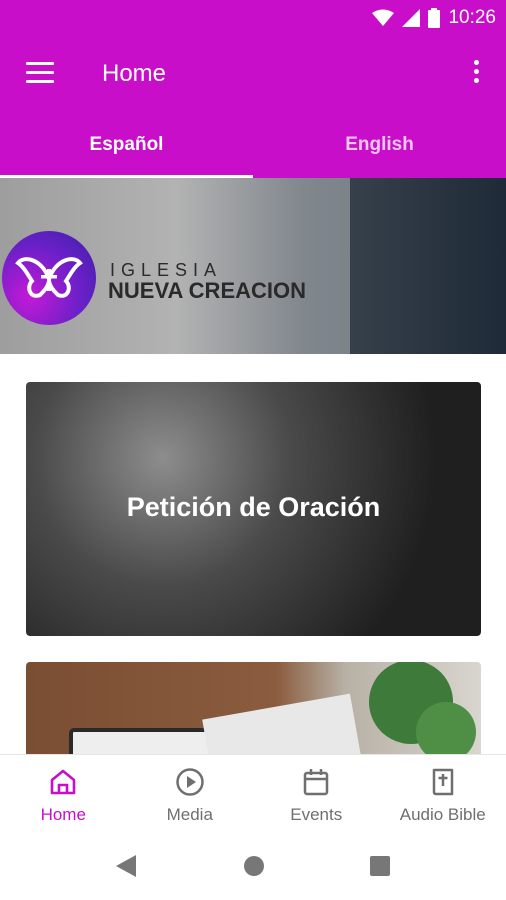  What do you see at coordinates (253, 18) in the screenshot?
I see `status-bar: 10:26` at bounding box center [253, 18].